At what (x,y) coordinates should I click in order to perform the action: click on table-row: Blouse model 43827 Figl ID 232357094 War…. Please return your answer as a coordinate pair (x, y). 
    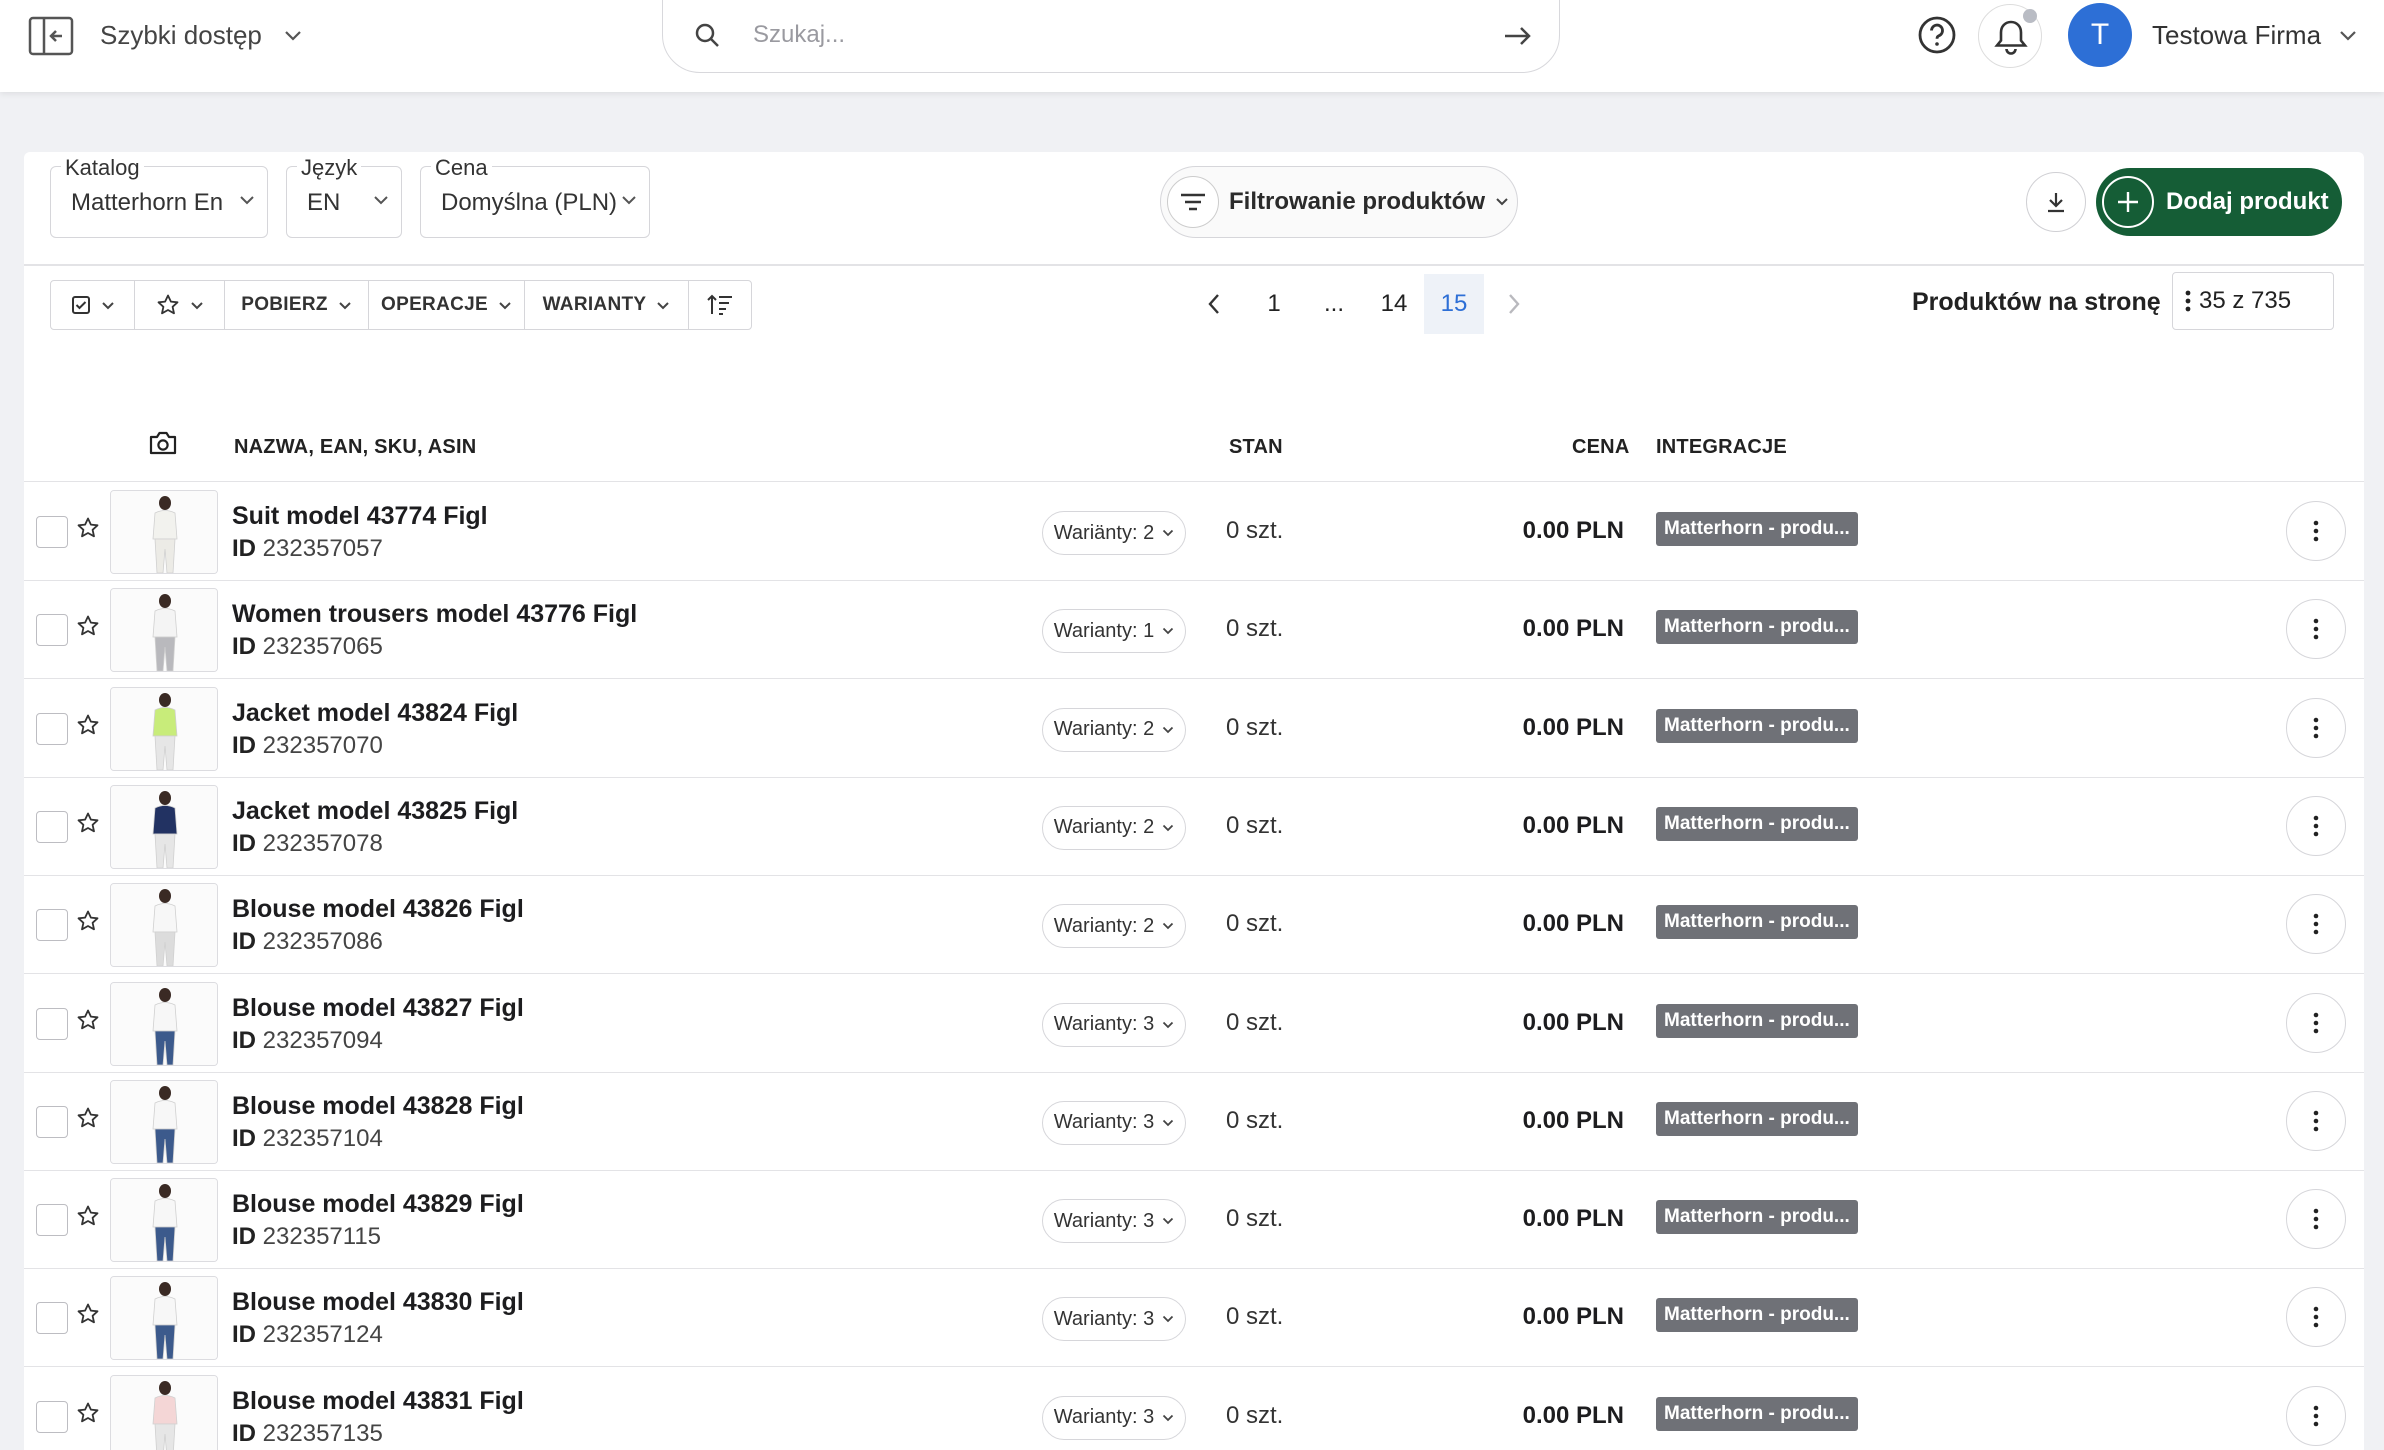
    Looking at the image, I should click on (1194, 1024).